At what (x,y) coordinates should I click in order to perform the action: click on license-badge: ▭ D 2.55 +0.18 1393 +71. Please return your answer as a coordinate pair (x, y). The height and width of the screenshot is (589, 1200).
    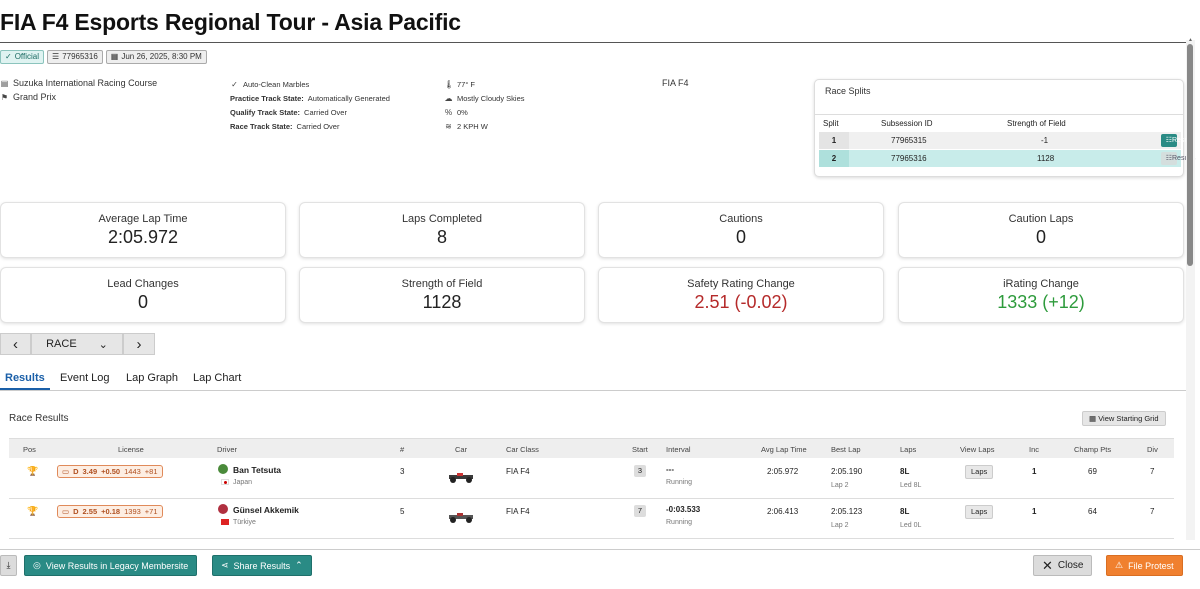
    Looking at the image, I should click on (110, 511).